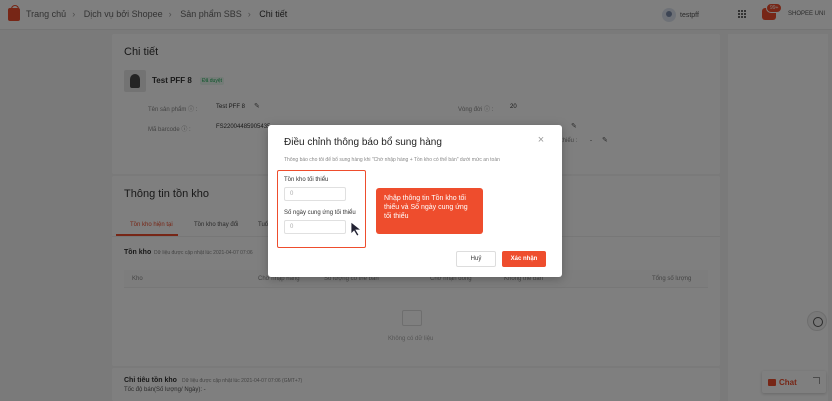 Image resolution: width=832 pixels, height=401 pixels. What do you see at coordinates (524, 259) in the screenshot?
I see `confirm-button: Xác nhận` at bounding box center [524, 259].